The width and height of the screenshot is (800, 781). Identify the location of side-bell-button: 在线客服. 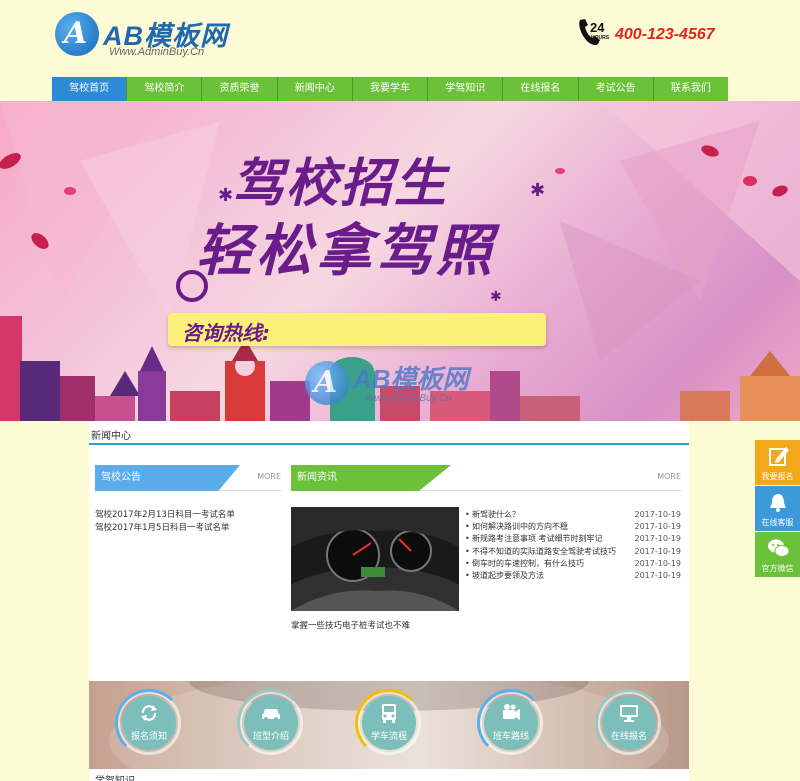
(777, 508).